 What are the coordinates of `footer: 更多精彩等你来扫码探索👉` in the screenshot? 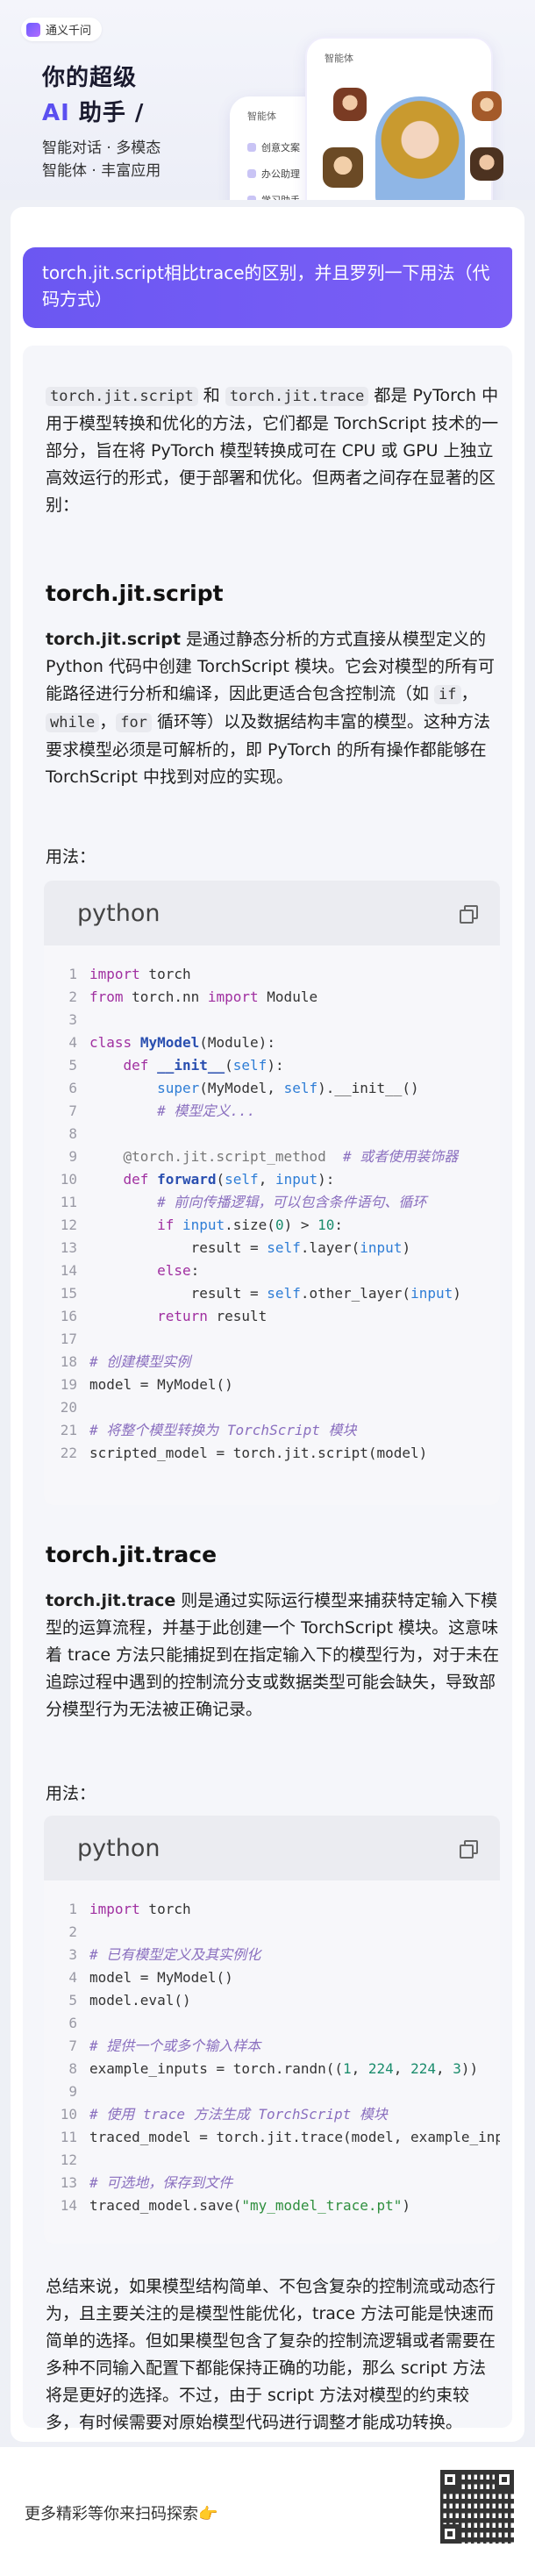 It's located at (267, 2512).